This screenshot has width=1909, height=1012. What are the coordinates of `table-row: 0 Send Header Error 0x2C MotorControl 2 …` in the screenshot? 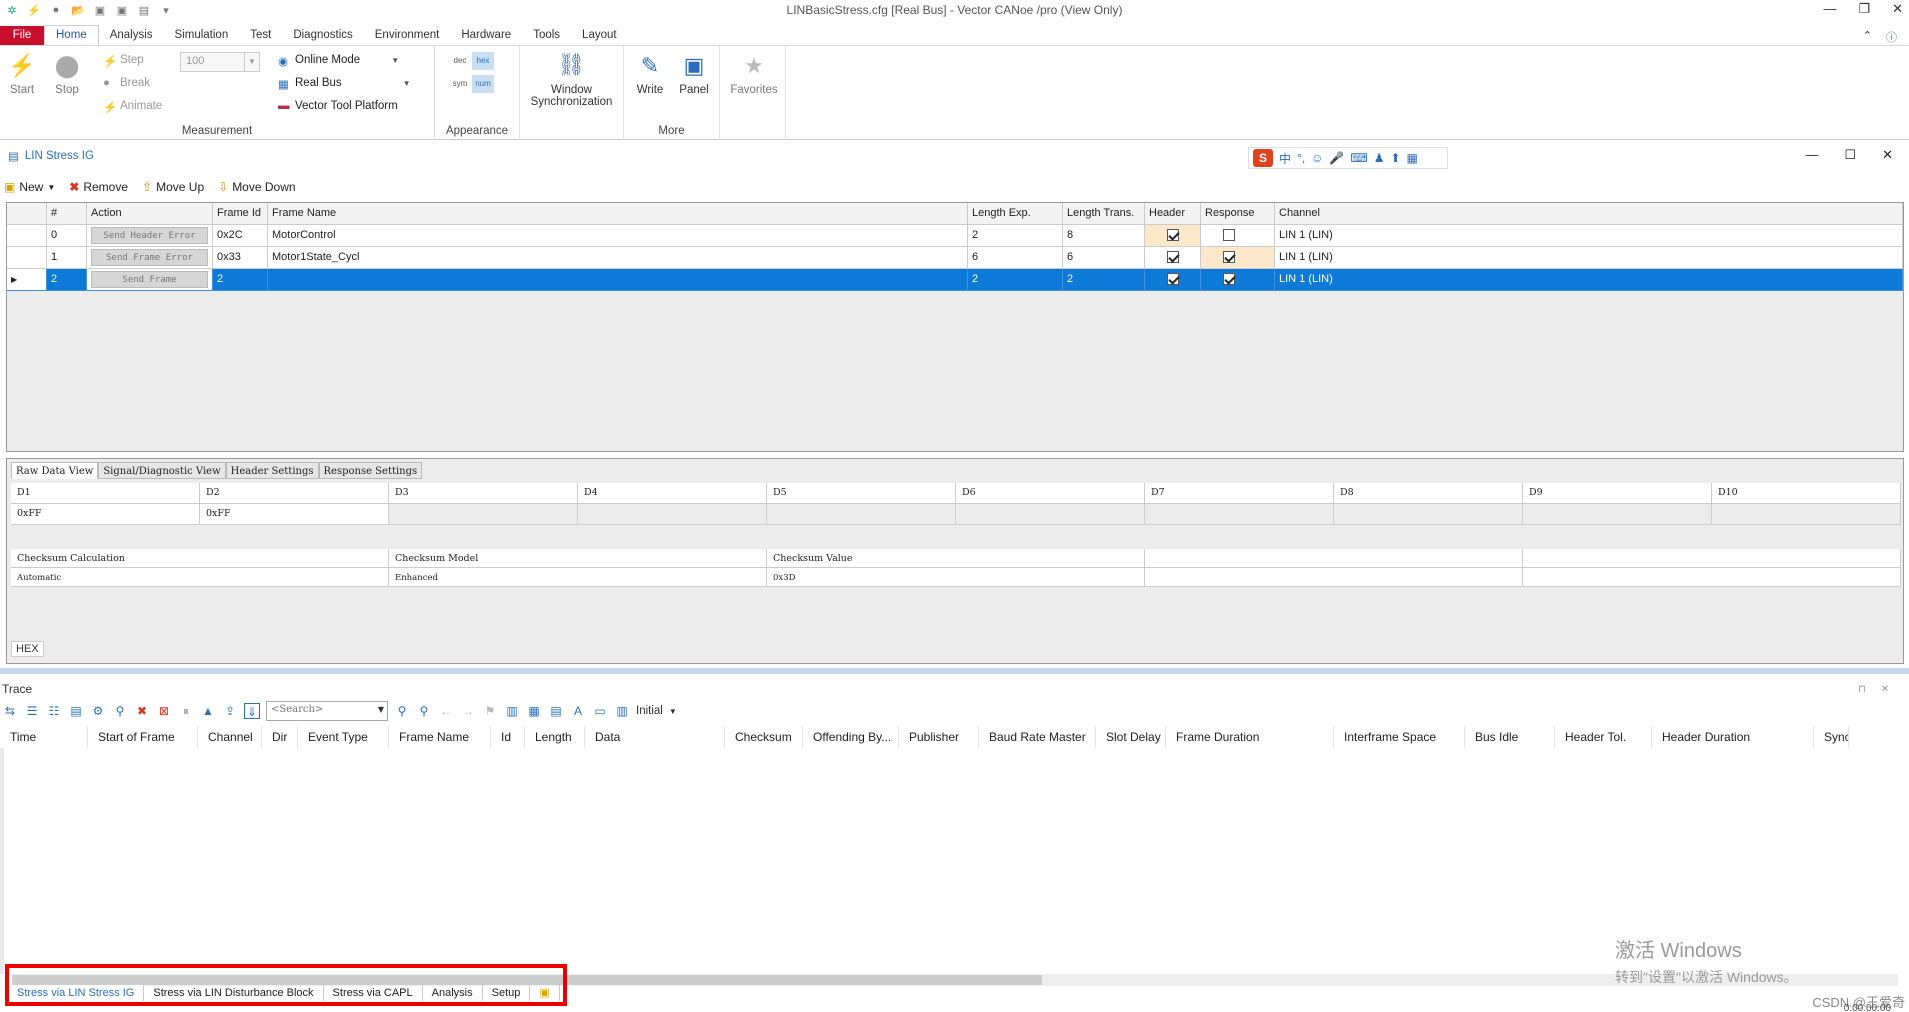 It's located at (955, 236).